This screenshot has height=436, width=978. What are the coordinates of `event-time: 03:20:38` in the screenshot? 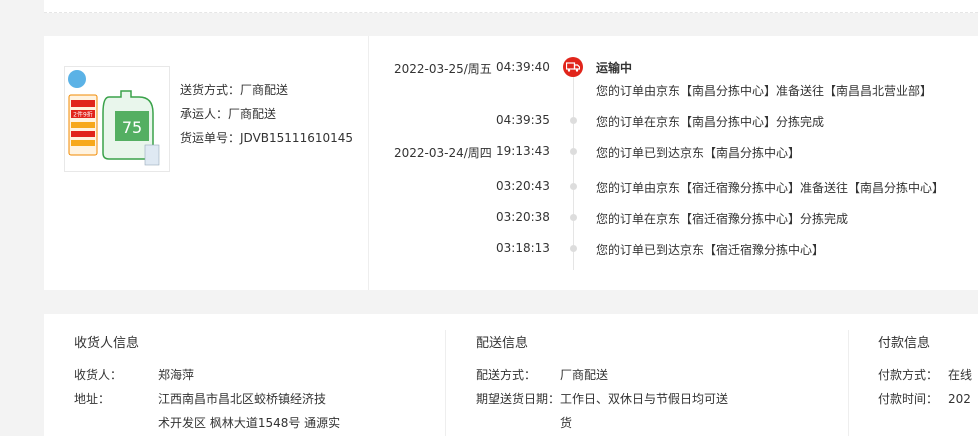 It's located at (523, 217).